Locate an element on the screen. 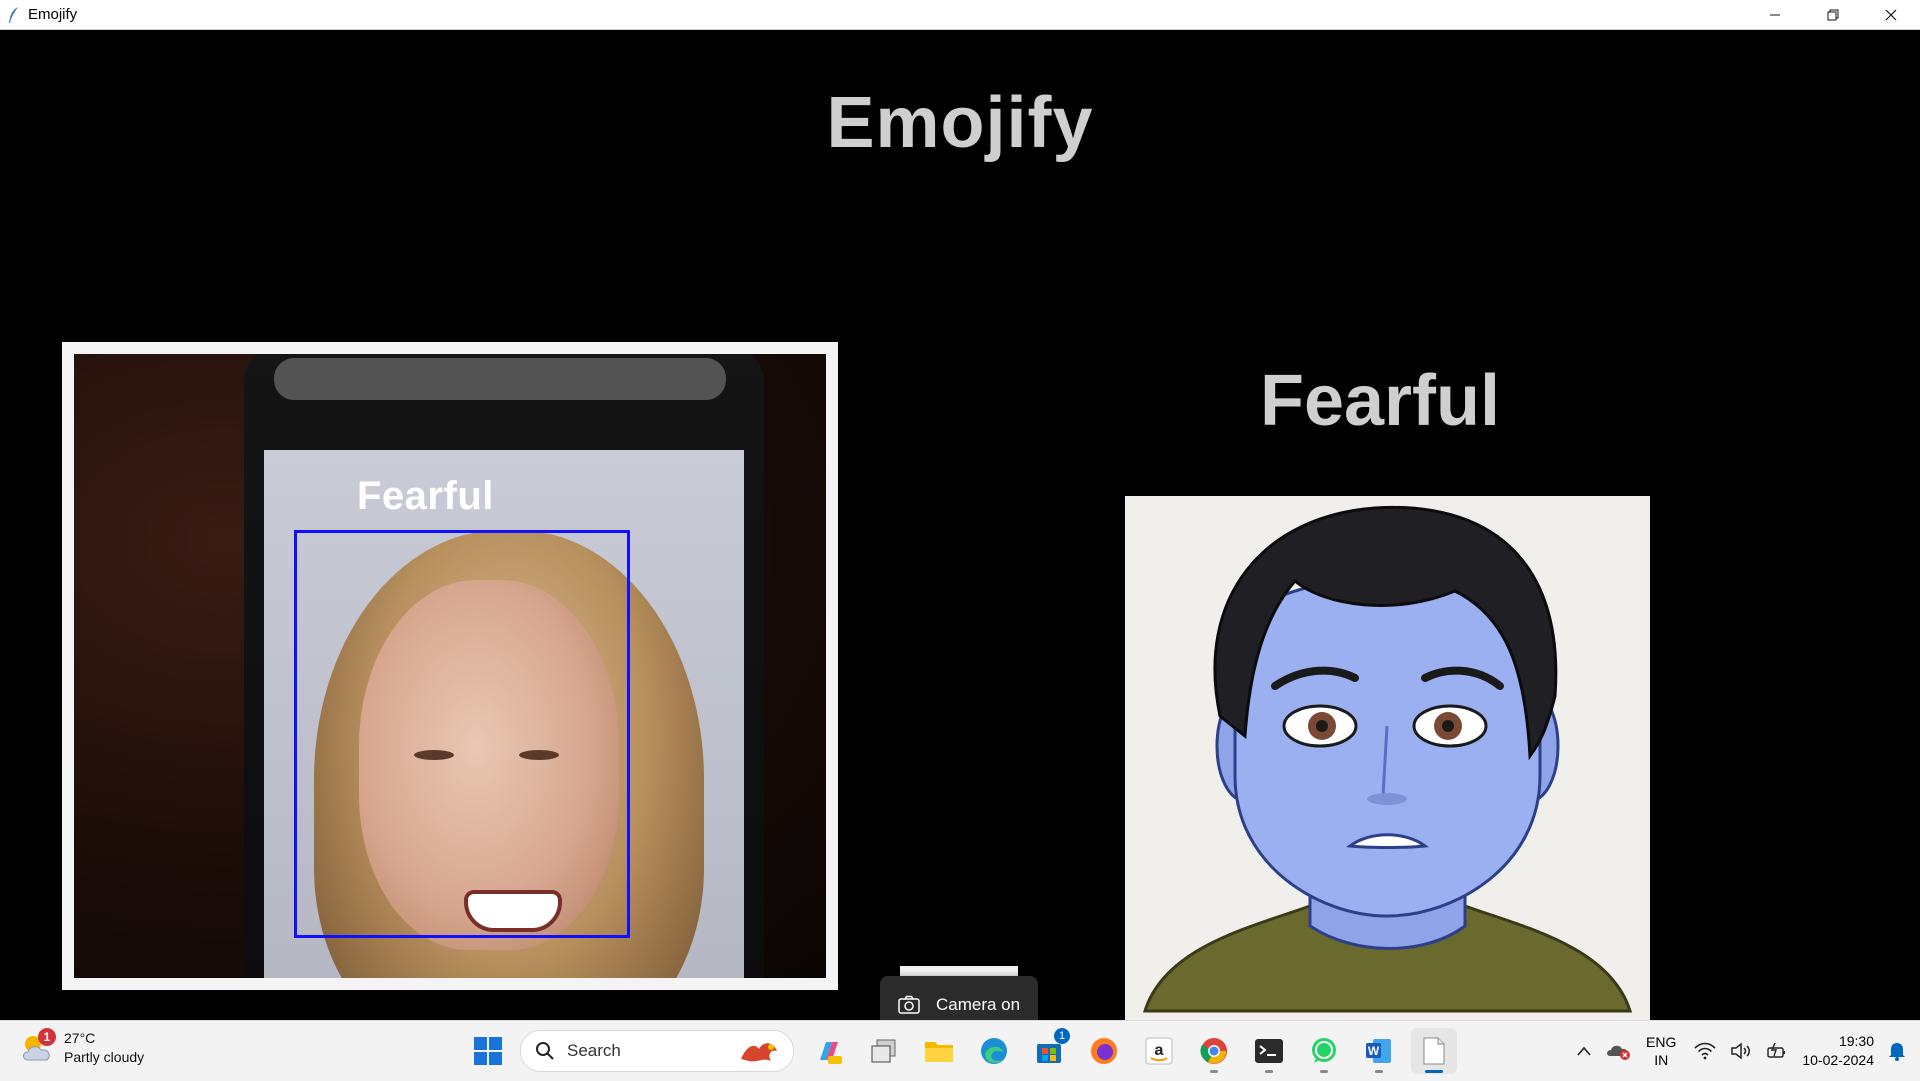  cloud-error-icon is located at coordinates (1619, 1052).